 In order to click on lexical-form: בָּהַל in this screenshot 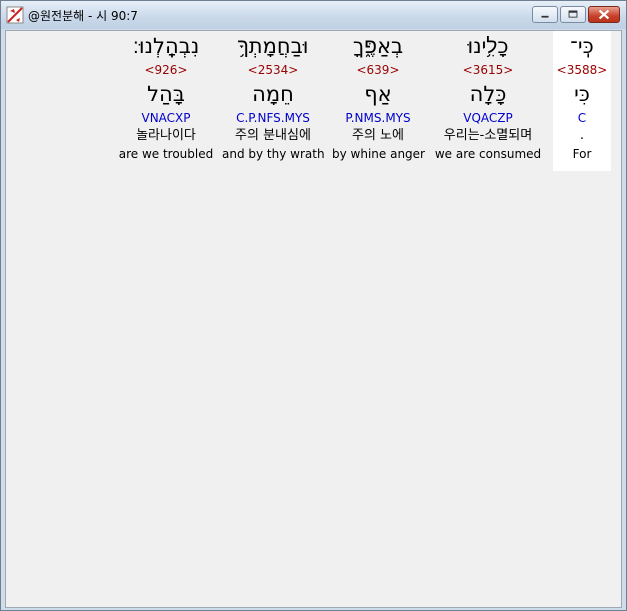, I will do `click(166, 94)`.